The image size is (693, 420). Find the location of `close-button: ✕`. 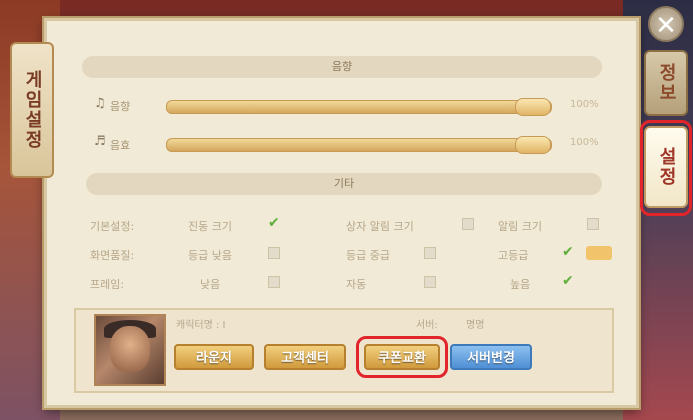

close-button: ✕ is located at coordinates (666, 24).